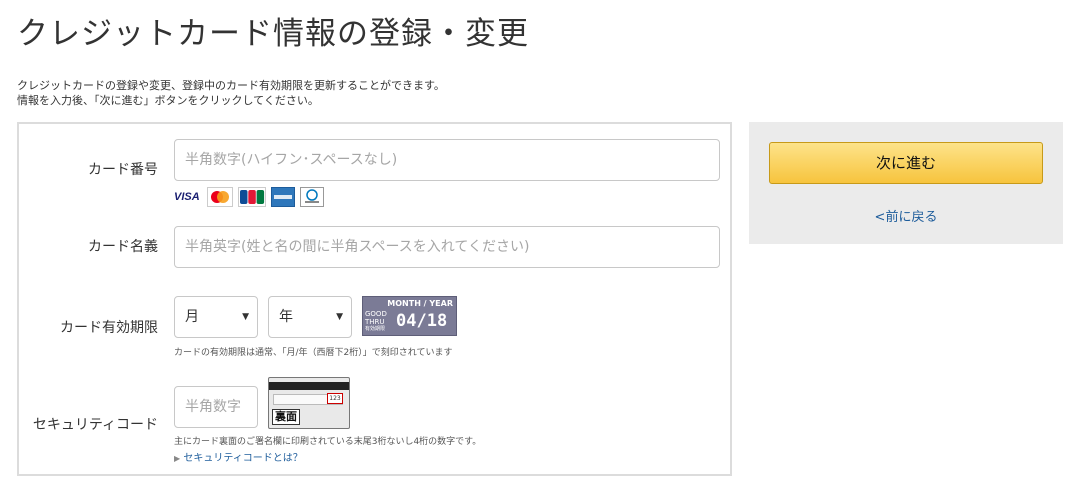 The width and height of the screenshot is (1072, 486). What do you see at coordinates (123, 247) in the screenshot?
I see `card-name-label: カード名義` at bounding box center [123, 247].